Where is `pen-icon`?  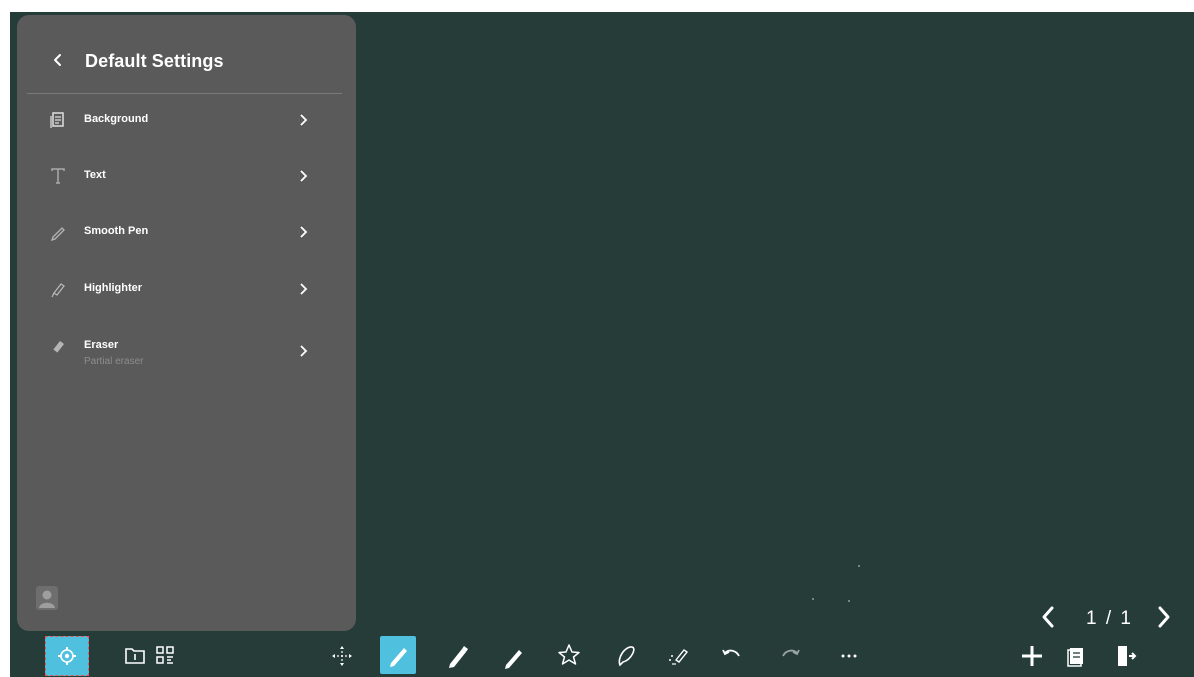 pen-icon is located at coordinates (398, 657).